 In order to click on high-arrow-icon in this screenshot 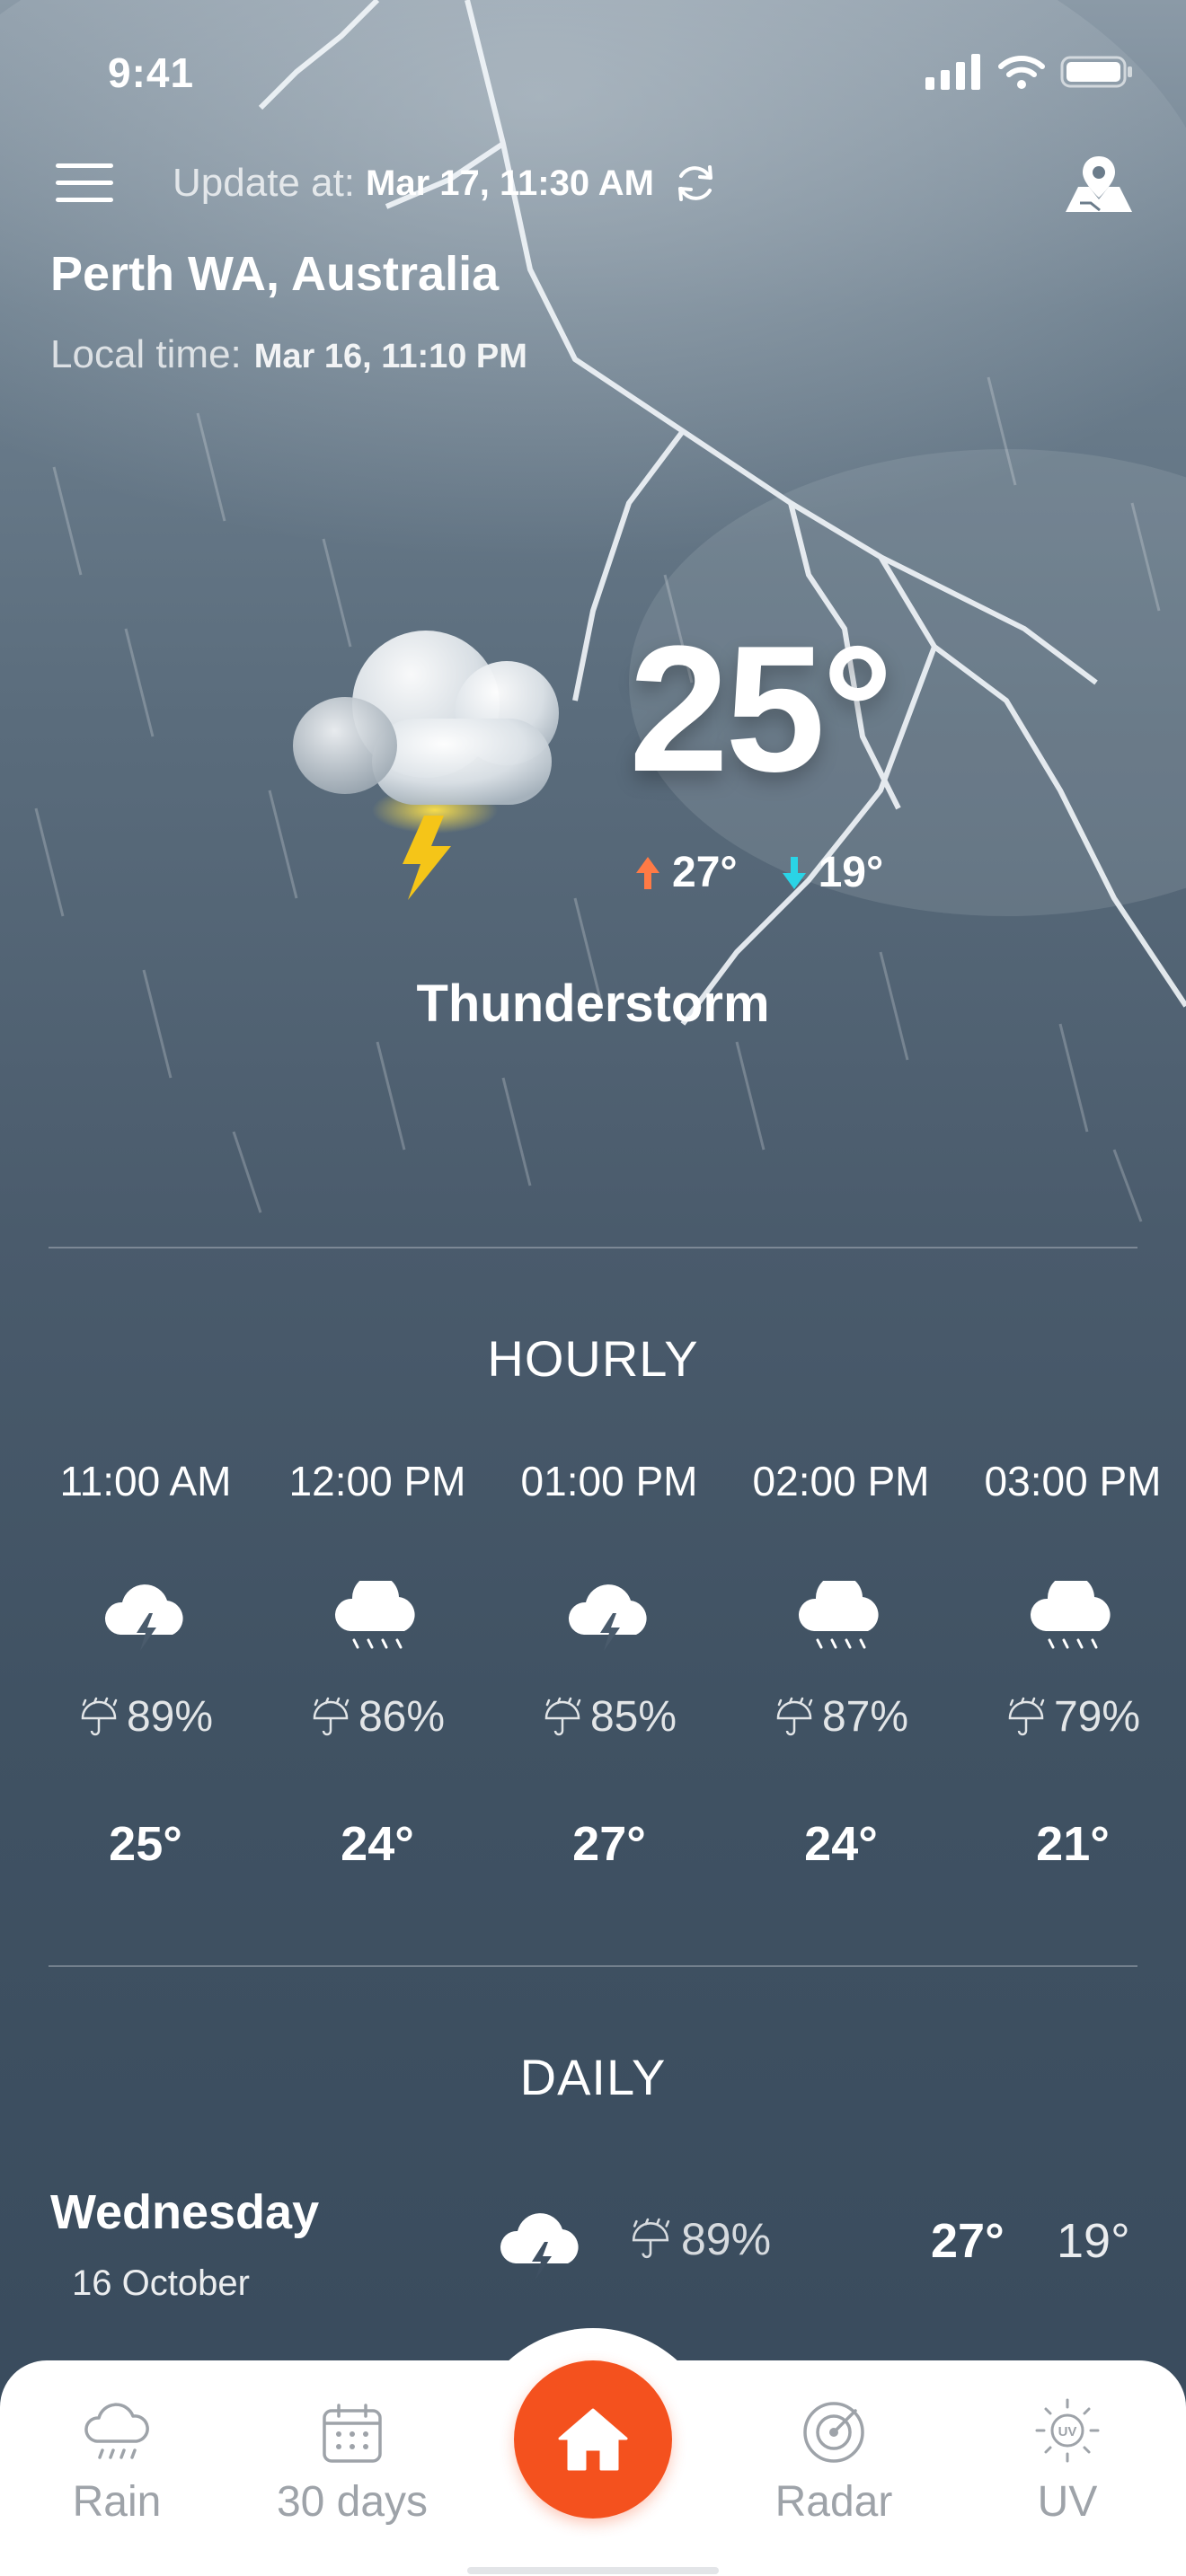, I will do `click(647, 872)`.